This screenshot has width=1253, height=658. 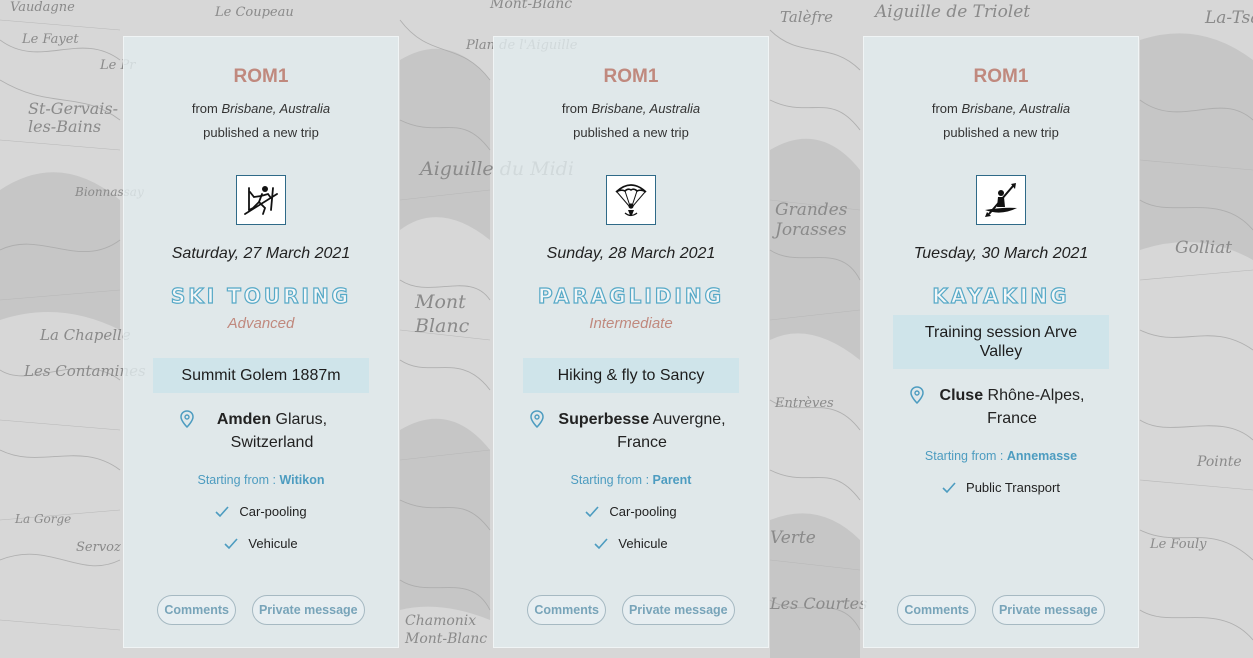 What do you see at coordinates (631, 323) in the screenshot?
I see `difficulty-level: Intermediate` at bounding box center [631, 323].